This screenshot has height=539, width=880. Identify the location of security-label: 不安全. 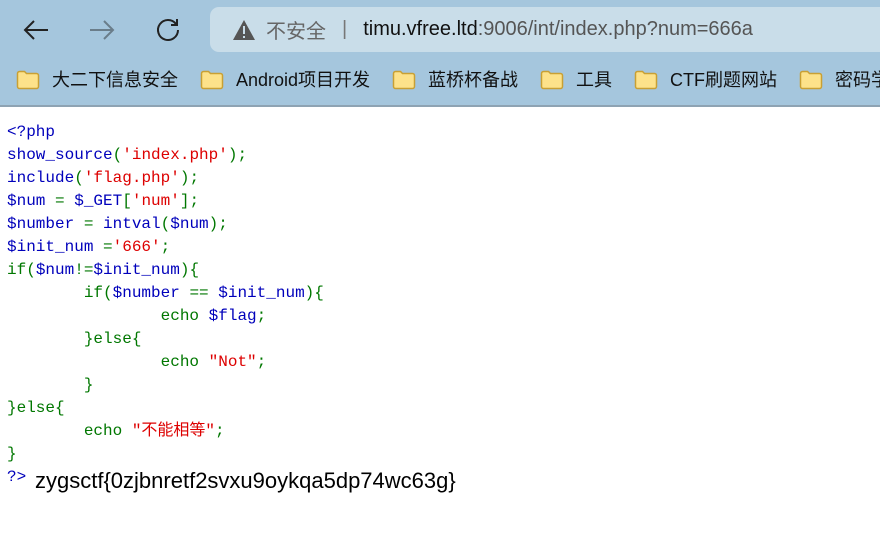
(296, 32).